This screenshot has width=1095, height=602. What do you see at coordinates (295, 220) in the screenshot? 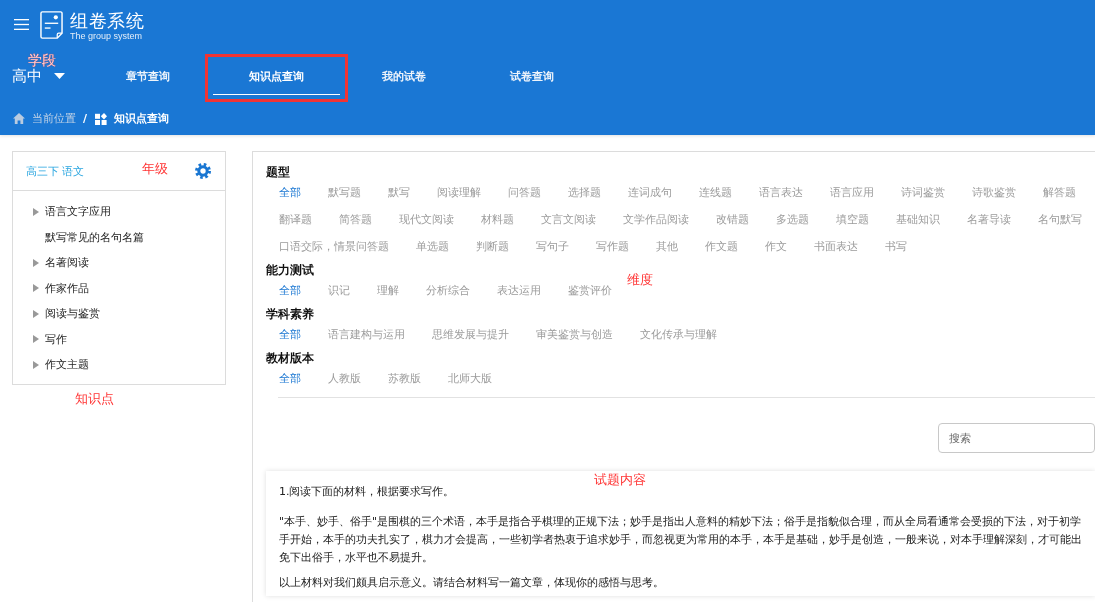
I see `filter-option: 翻译题` at bounding box center [295, 220].